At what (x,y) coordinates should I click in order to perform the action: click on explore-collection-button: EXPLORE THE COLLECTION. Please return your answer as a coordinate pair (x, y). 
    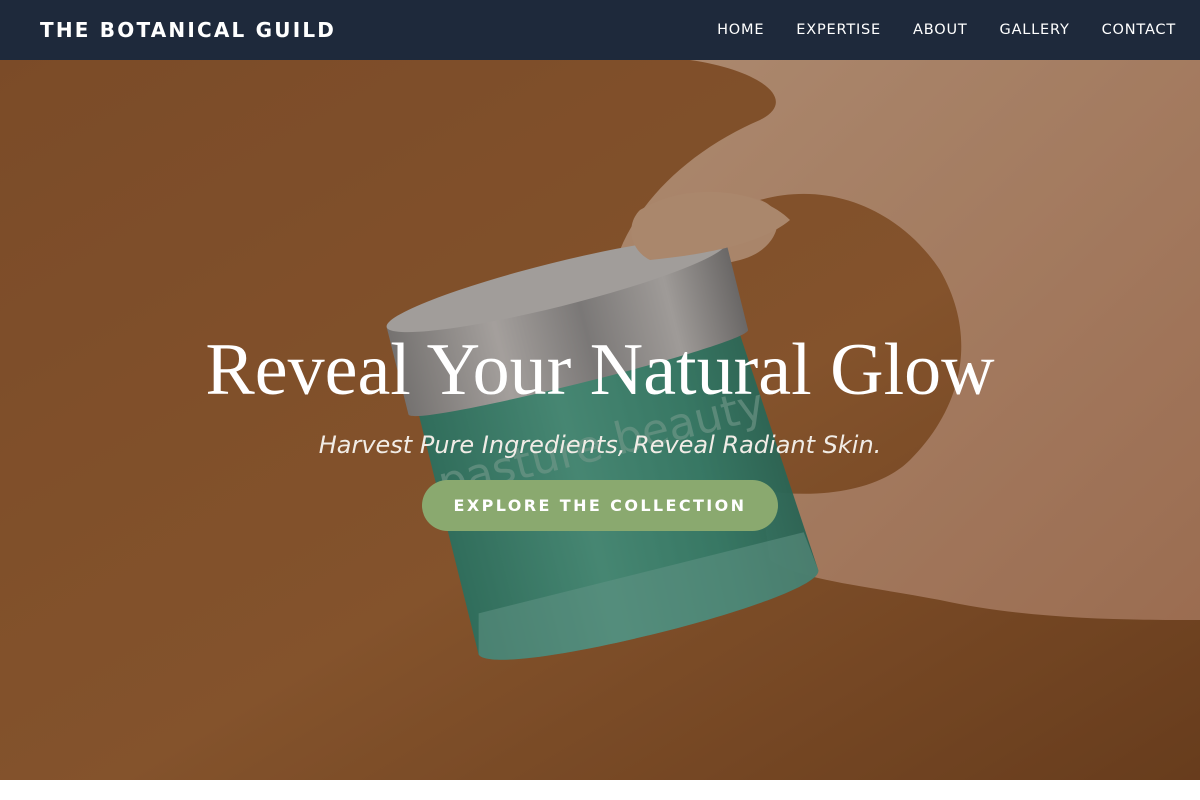
    Looking at the image, I should click on (600, 505).